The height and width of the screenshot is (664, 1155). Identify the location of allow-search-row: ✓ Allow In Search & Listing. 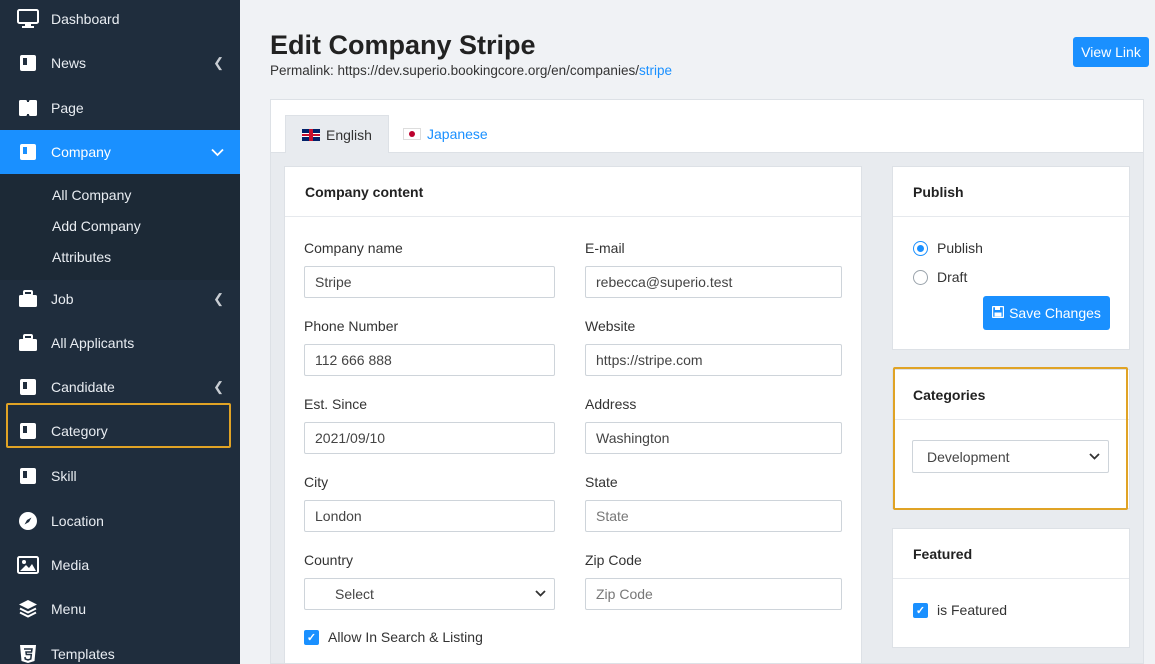
(393, 637).